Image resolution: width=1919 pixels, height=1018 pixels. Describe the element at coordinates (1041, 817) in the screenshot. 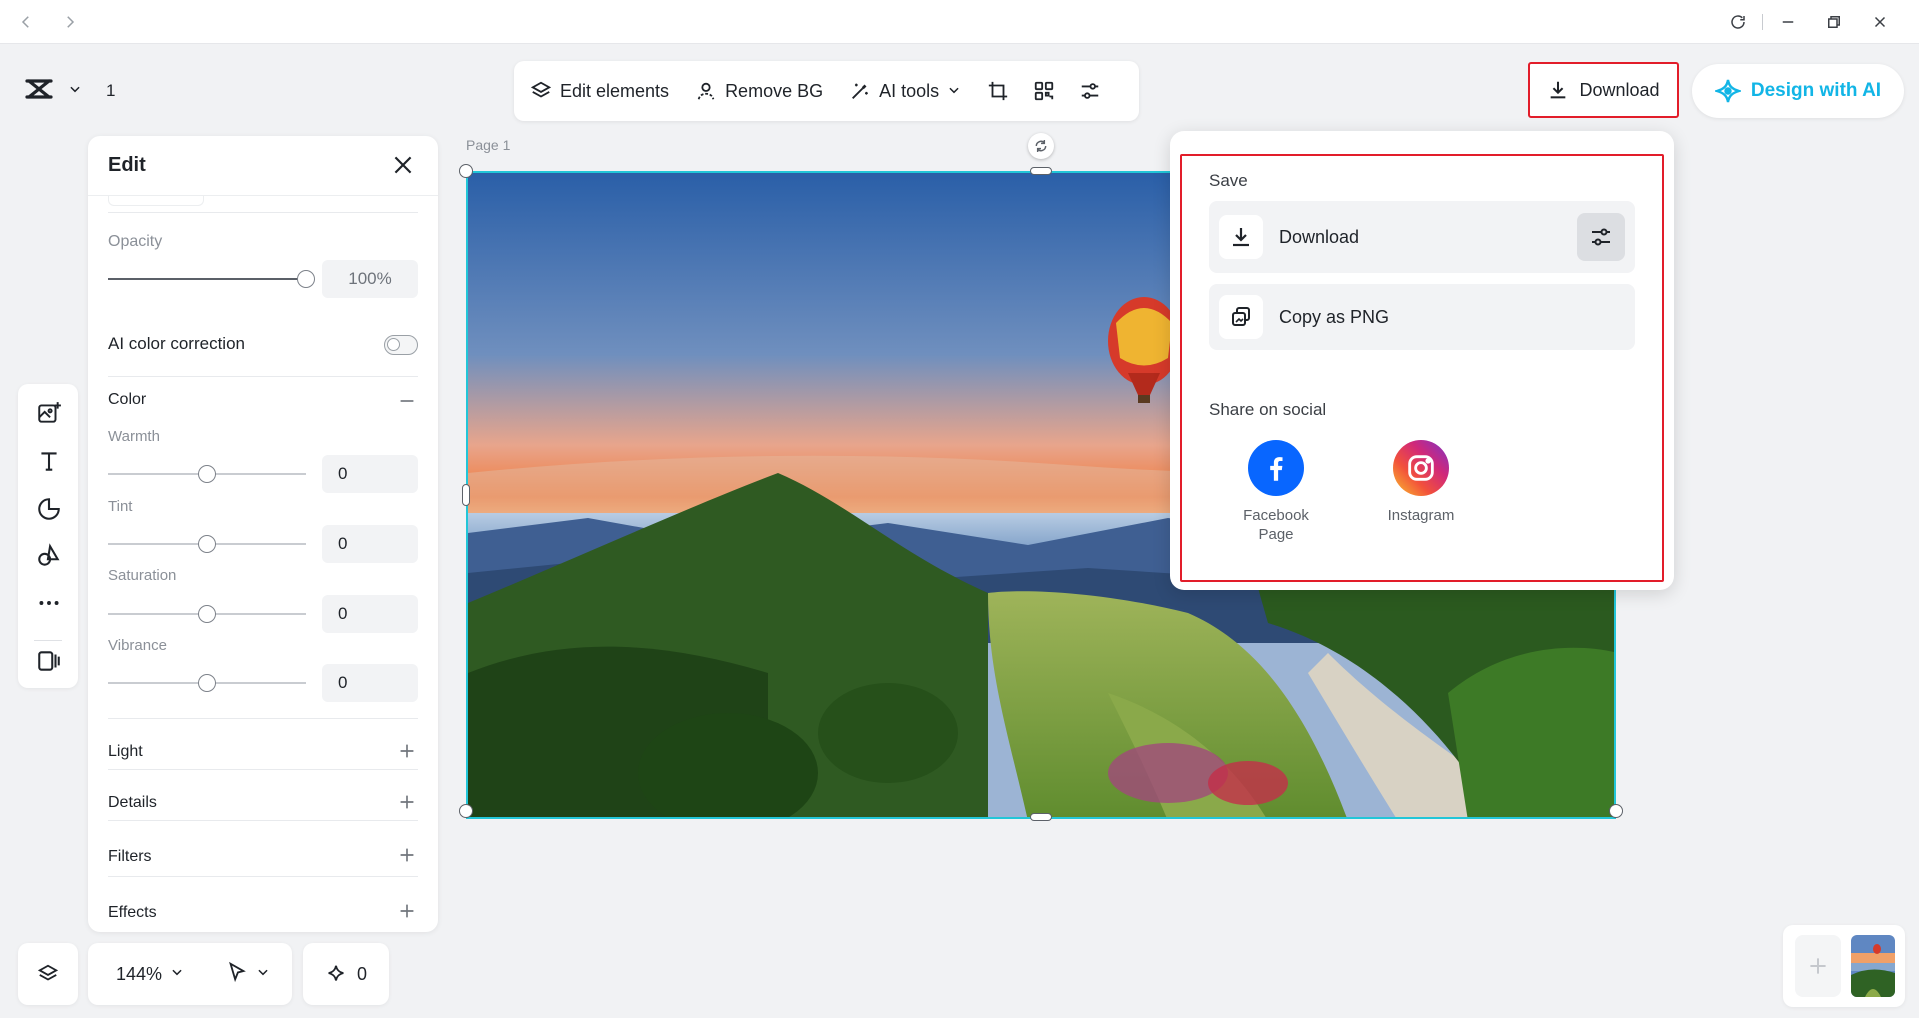

I see `resize-handle-bottom` at that location.